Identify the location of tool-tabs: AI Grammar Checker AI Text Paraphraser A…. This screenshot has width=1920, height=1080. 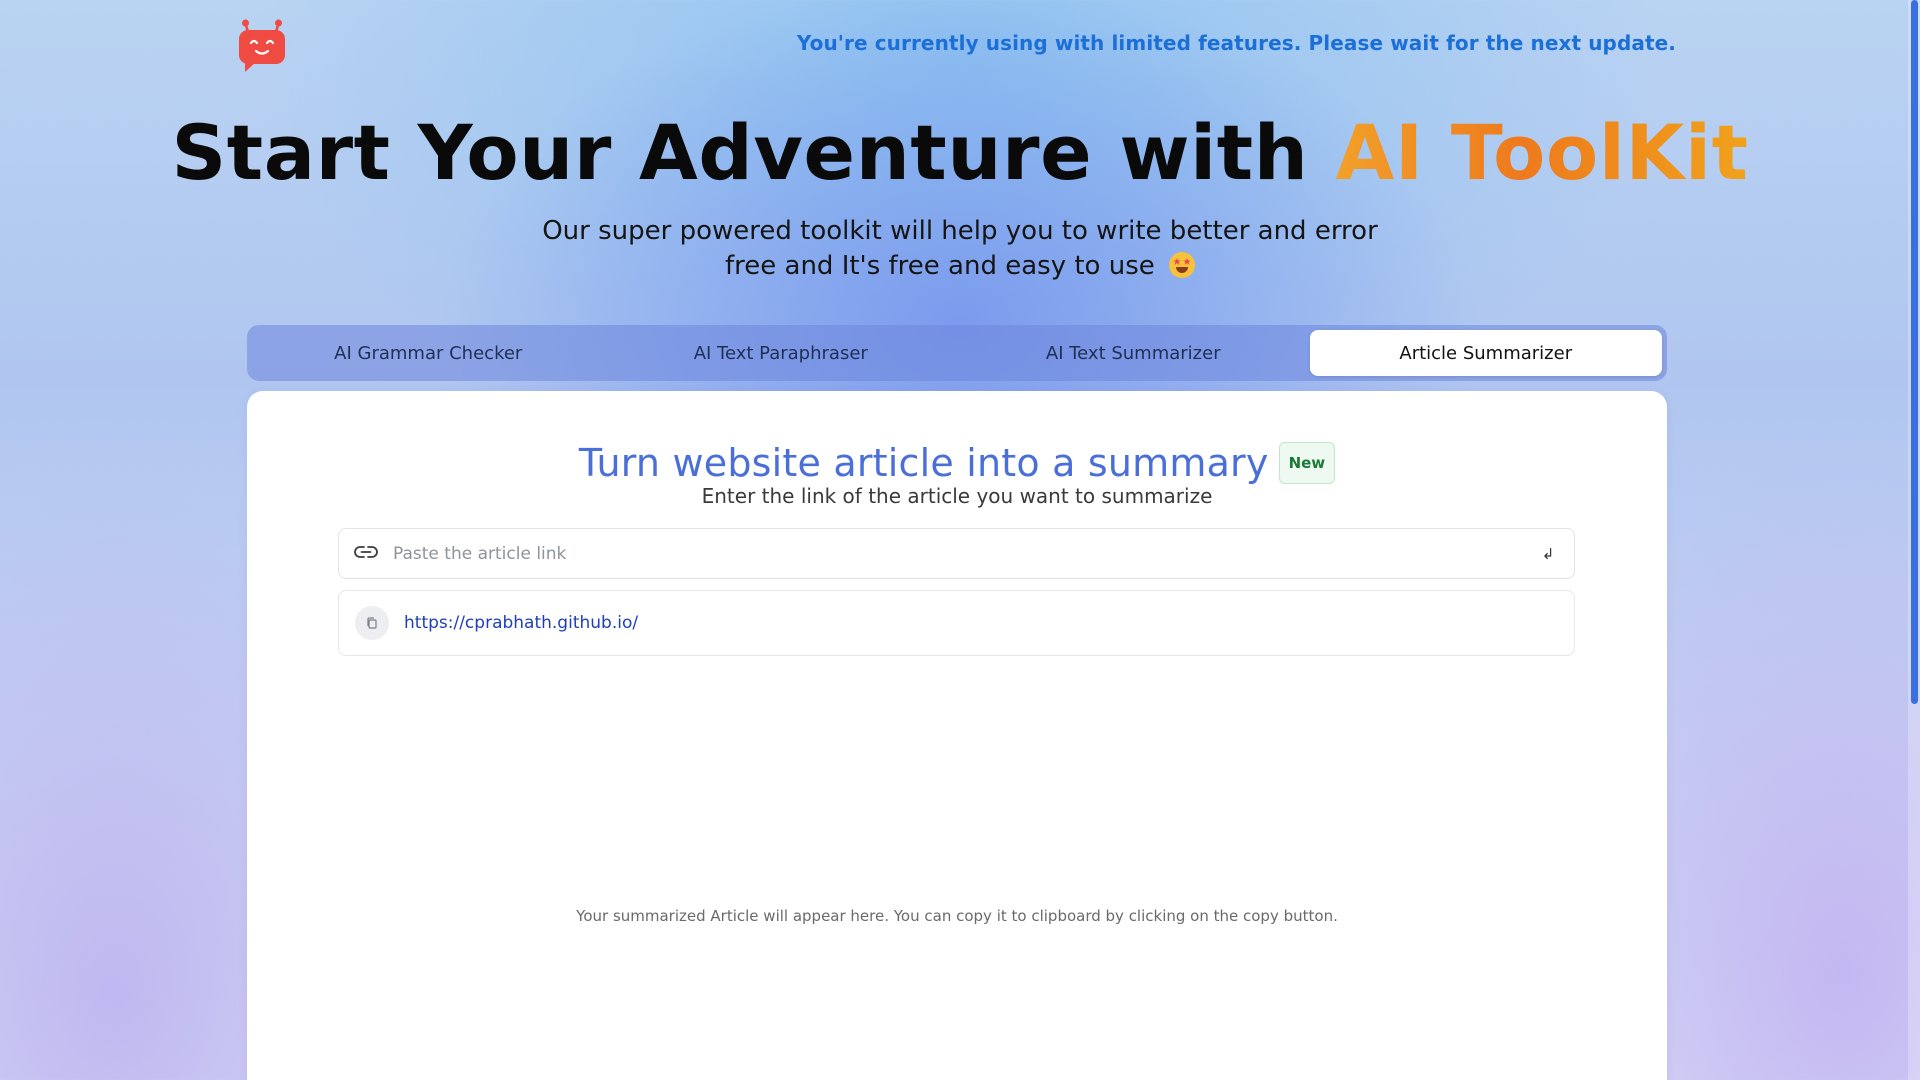
(957, 353).